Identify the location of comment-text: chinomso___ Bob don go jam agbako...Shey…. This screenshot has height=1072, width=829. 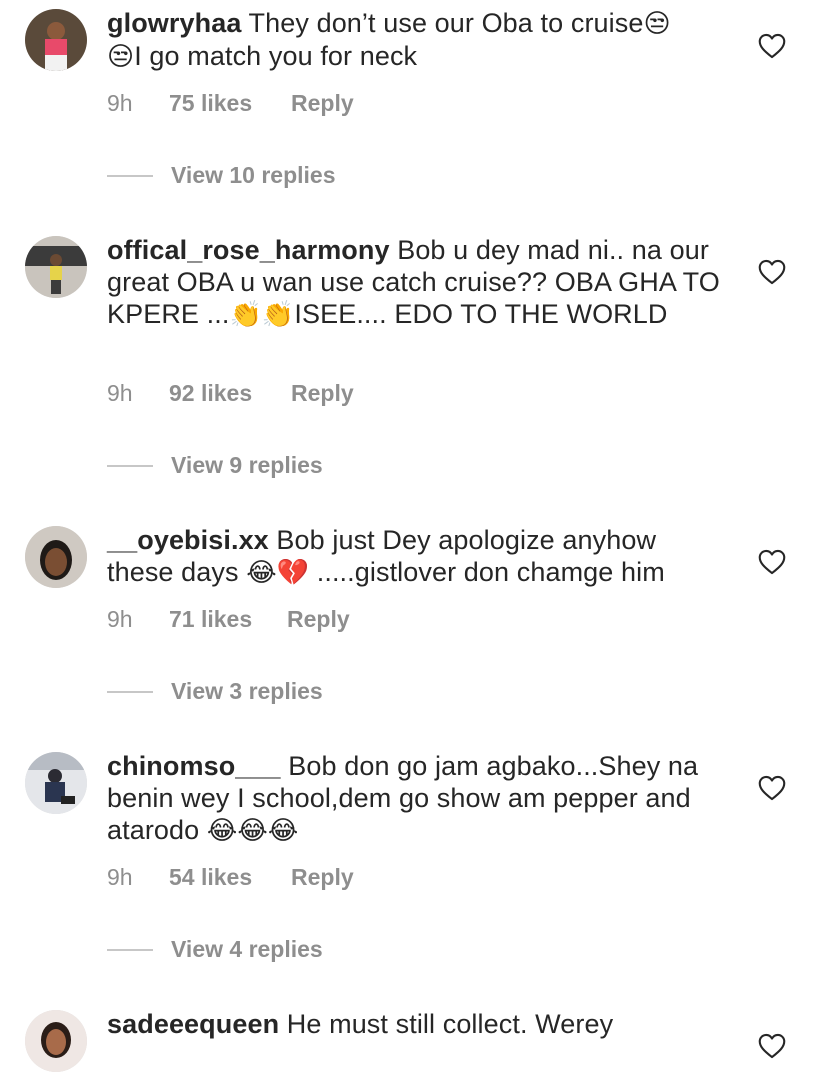
(417, 798).